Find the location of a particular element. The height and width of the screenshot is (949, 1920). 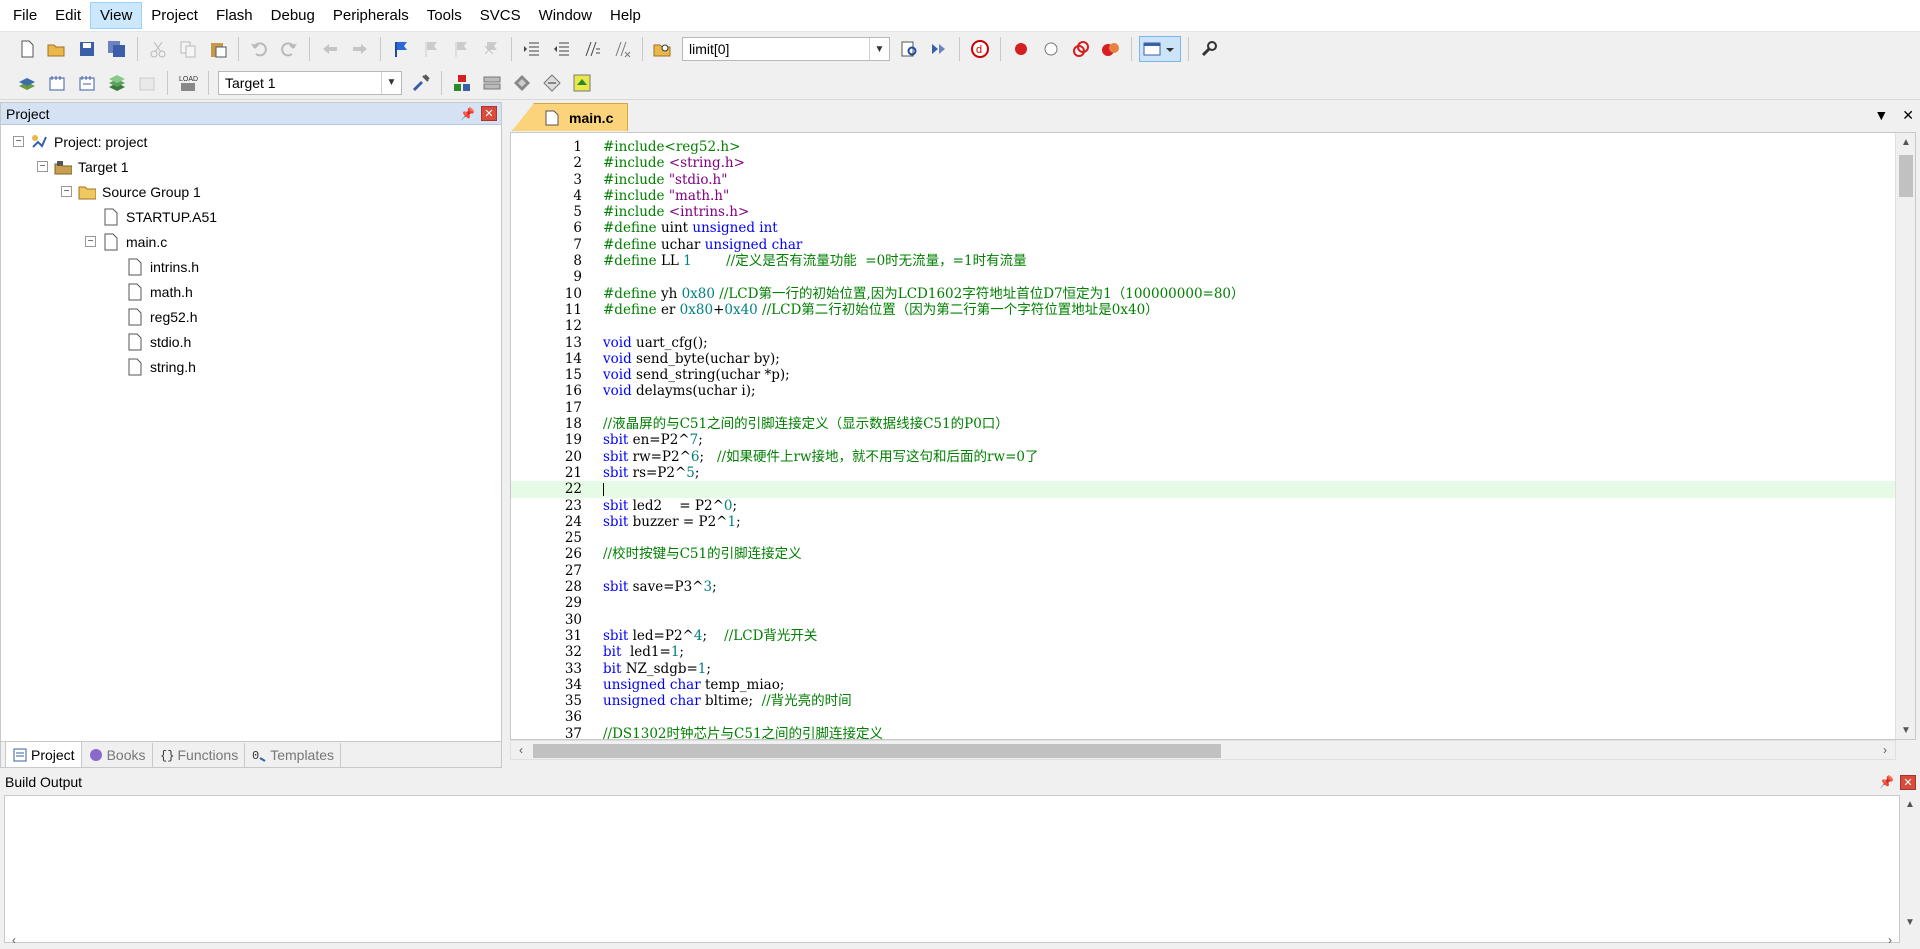

tree-item: STARTUP.A51 is located at coordinates (251, 216).